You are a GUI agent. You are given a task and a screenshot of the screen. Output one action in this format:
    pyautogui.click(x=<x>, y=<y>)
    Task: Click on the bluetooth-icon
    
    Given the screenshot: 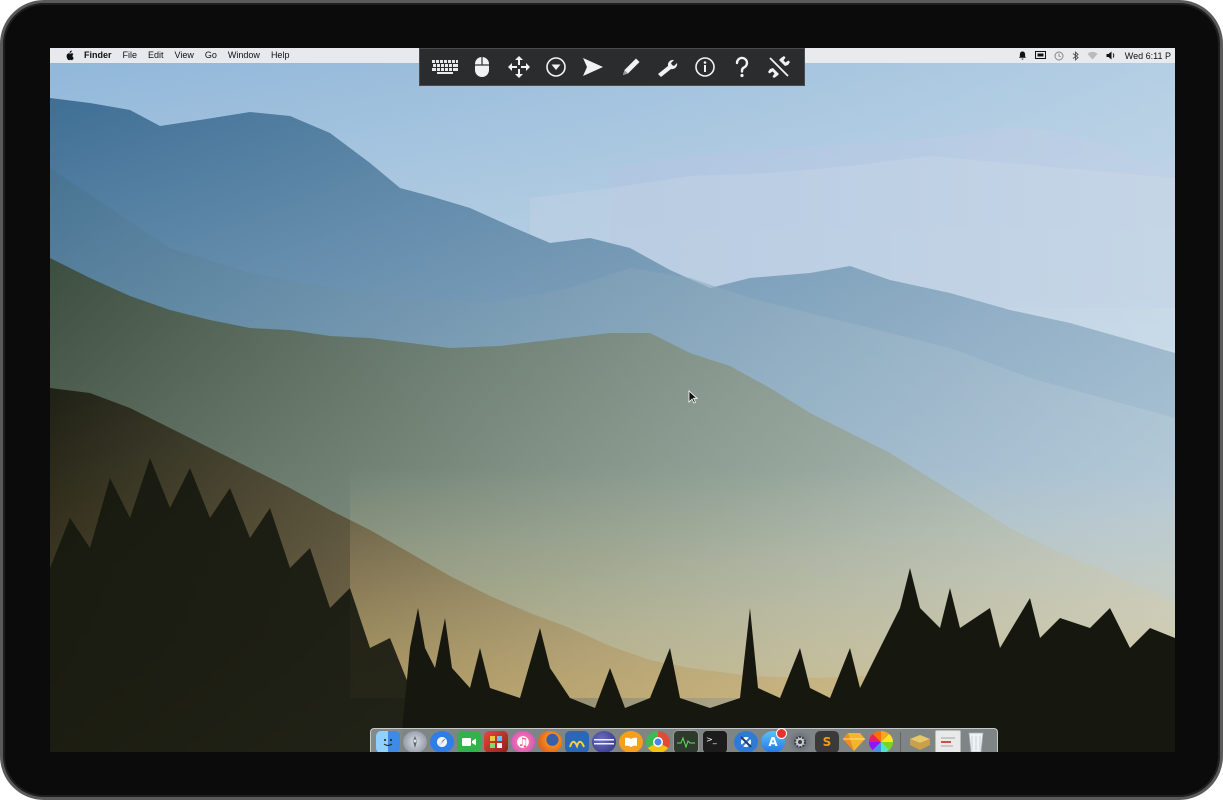 What is the action you would take?
    pyautogui.click(x=1075, y=55)
    